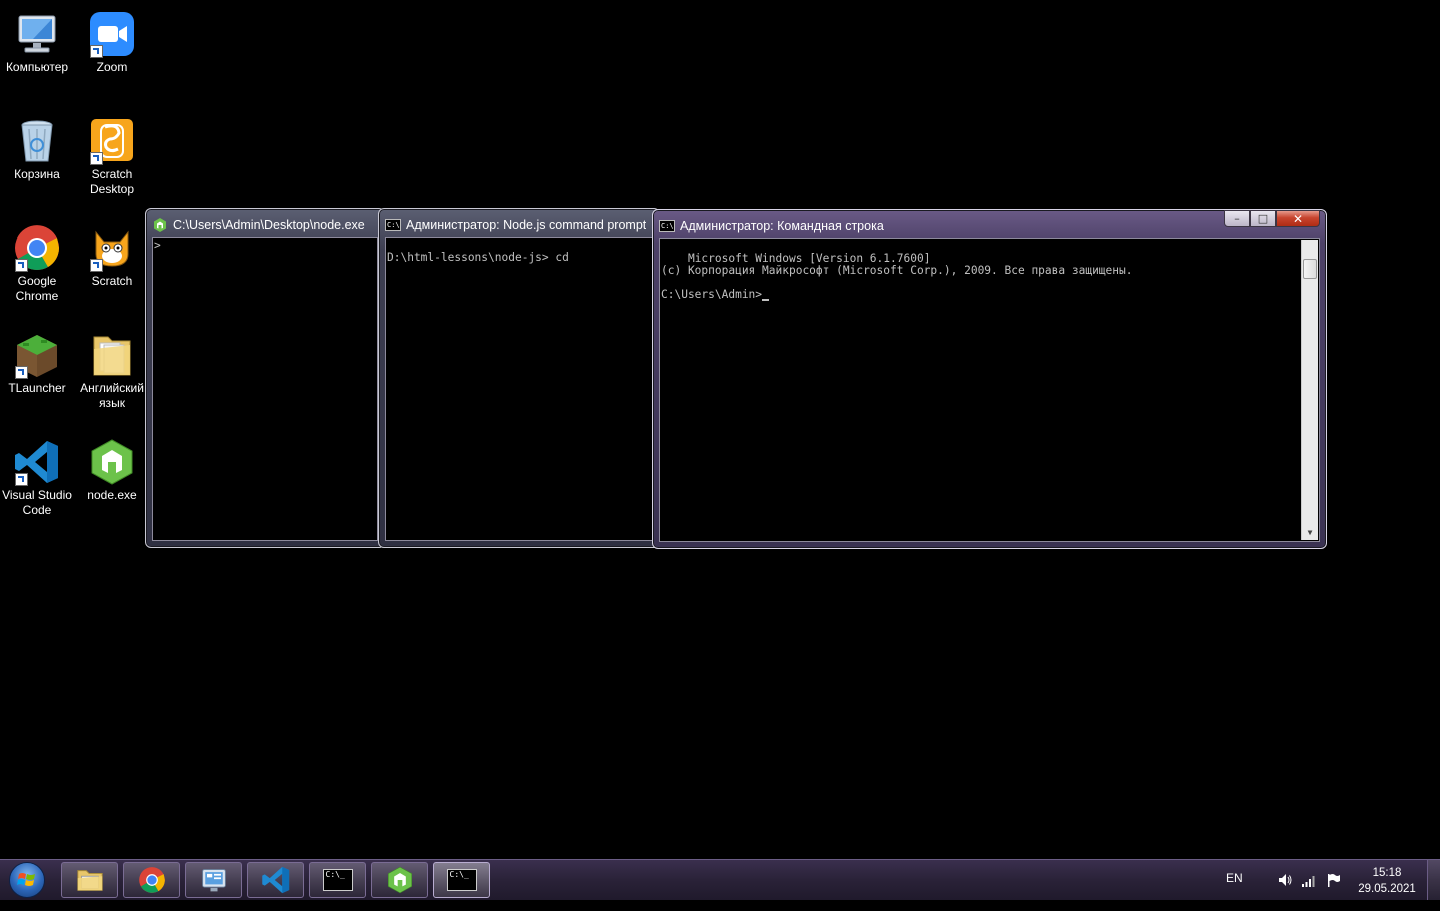  What do you see at coordinates (37, 388) in the screenshot?
I see `desktop-icon-label: TLauncher` at bounding box center [37, 388].